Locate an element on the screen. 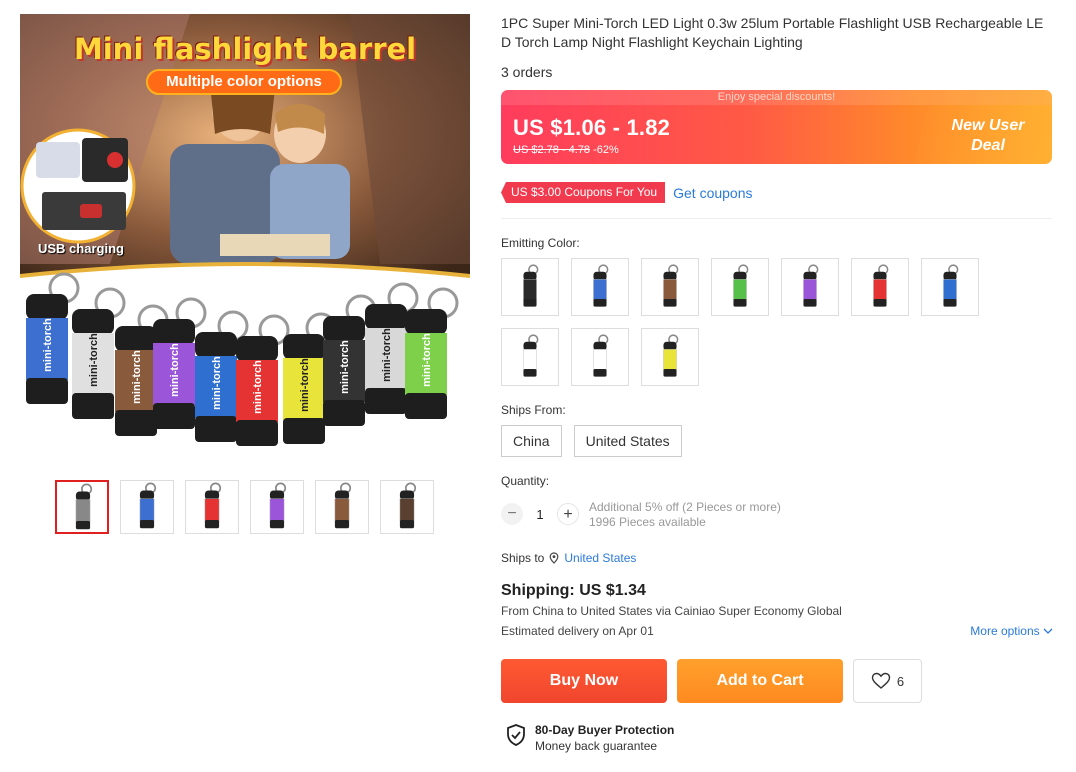 The image size is (1076, 772). location-pin-icon is located at coordinates (554, 558).